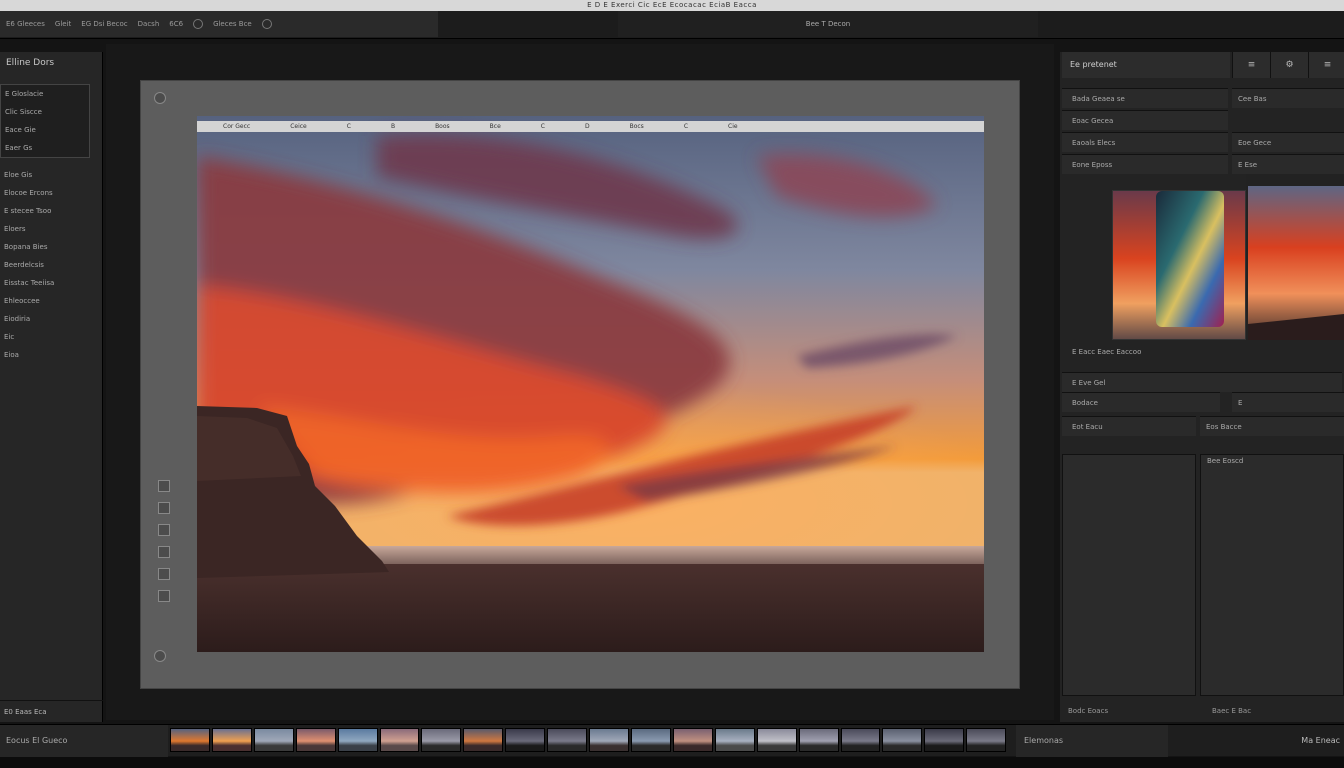 The width and height of the screenshot is (1344, 768). I want to click on left-panel-item: Clic Siscce, so click(45, 112).